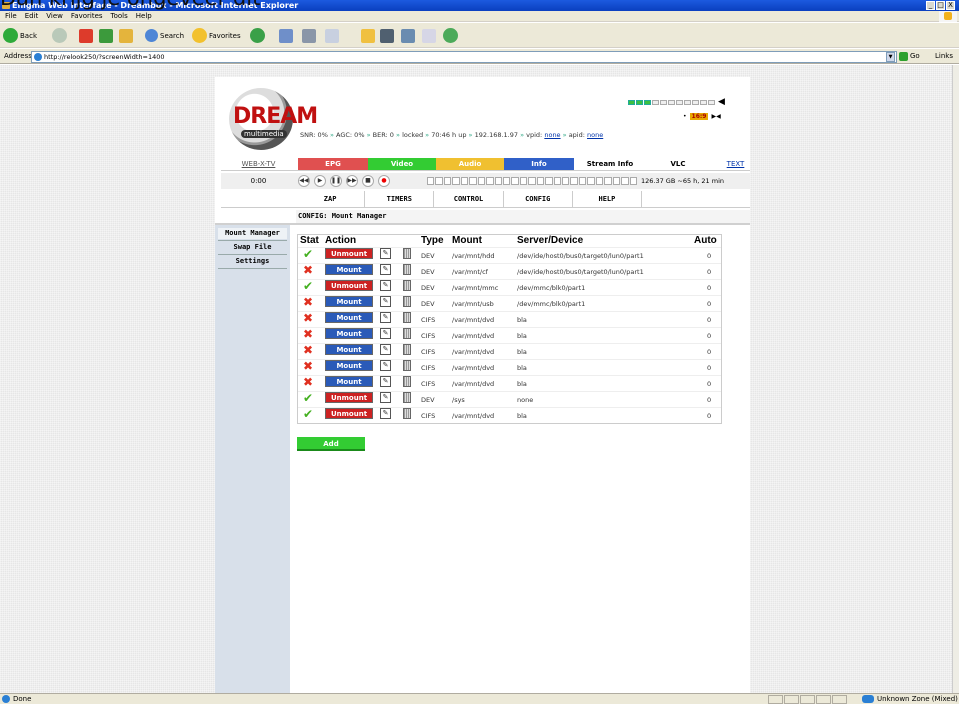  I want to click on messenger-button, so click(408, 35).